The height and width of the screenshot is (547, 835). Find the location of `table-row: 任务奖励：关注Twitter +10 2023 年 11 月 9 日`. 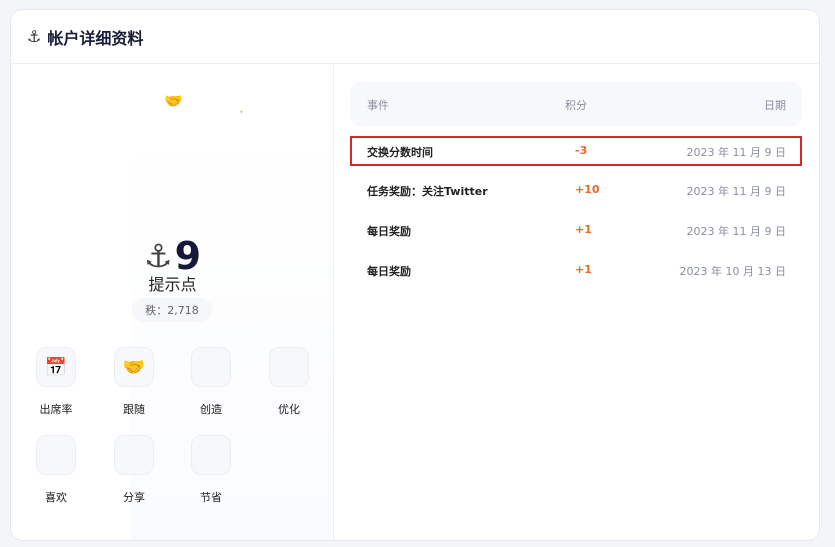

table-row: 任务奖励：关注Twitter +10 2023 年 11 月 9 日 is located at coordinates (576, 190).